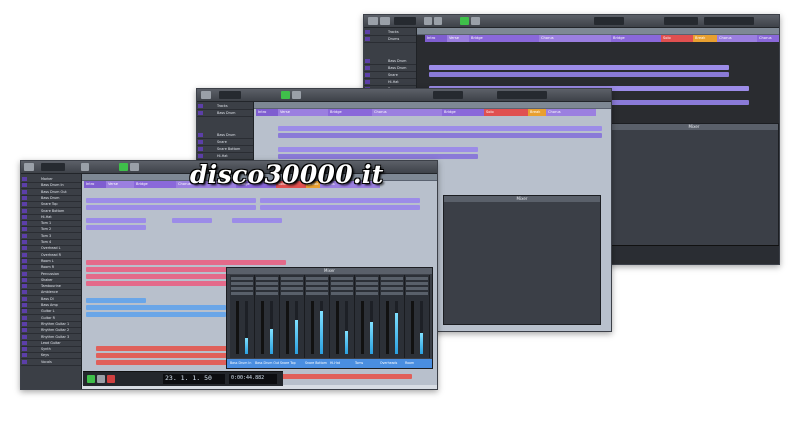 This screenshot has width=800, height=426. What do you see at coordinates (681, 21) in the screenshot?
I see `quantize-select` at bounding box center [681, 21].